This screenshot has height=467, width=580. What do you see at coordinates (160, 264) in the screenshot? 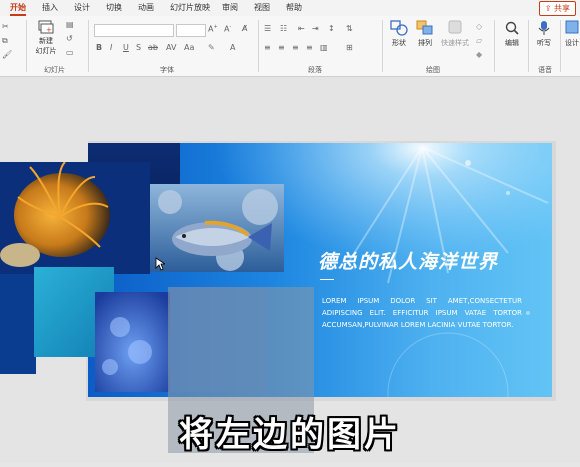
I see `mouse-cursor-icon` at bounding box center [160, 264].